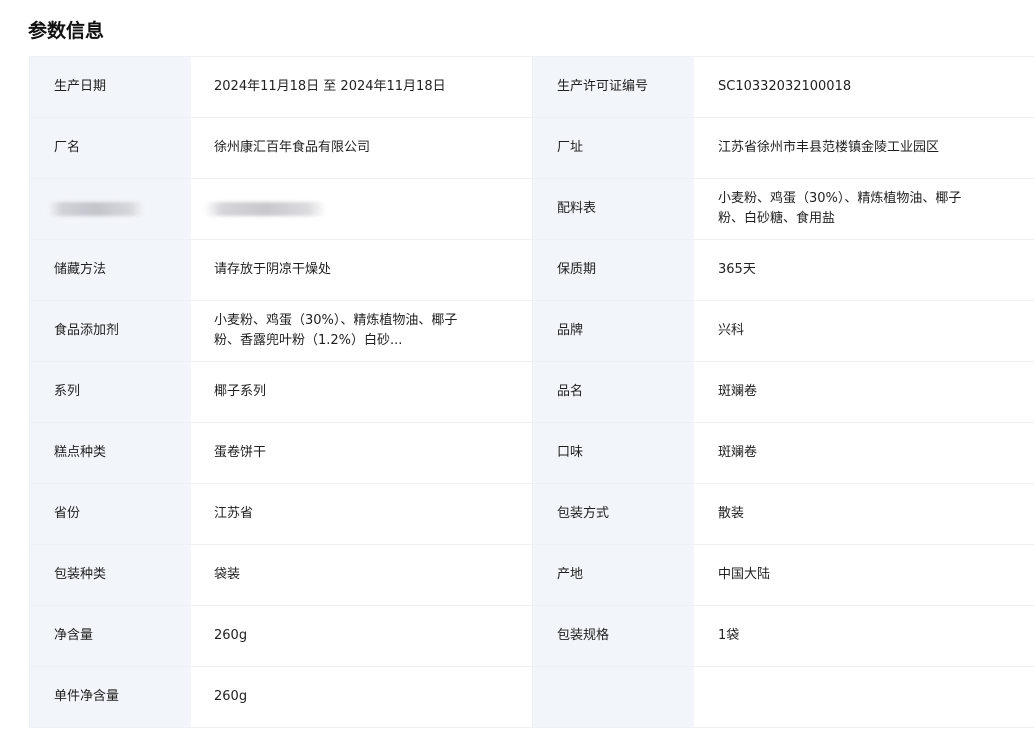 The image size is (1034, 750). I want to click on param-value: 365天, so click(864, 270).